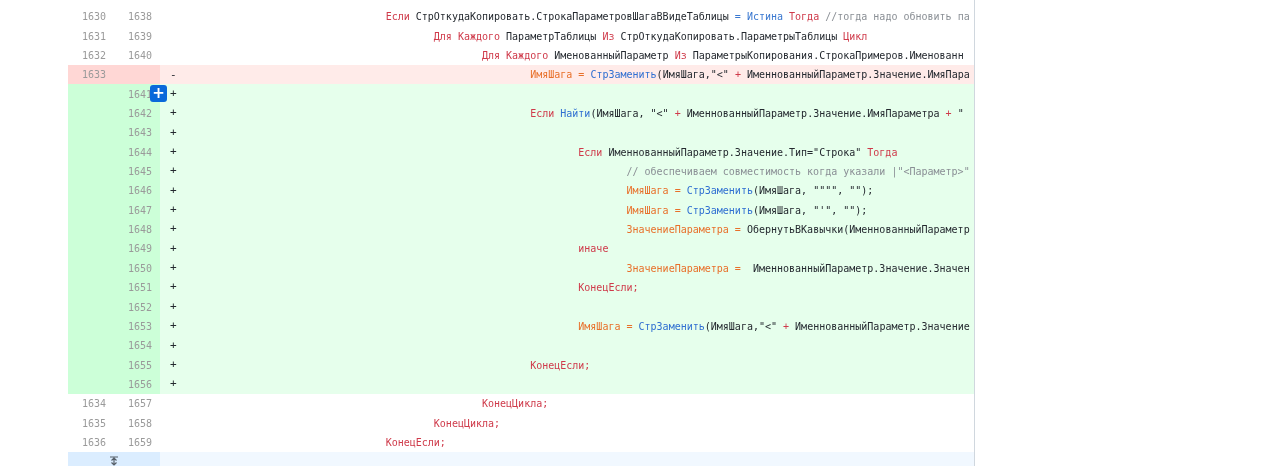 This screenshot has height=466, width=1280. What do you see at coordinates (136, 210) in the screenshot?
I see `line-number: 1647` at bounding box center [136, 210].